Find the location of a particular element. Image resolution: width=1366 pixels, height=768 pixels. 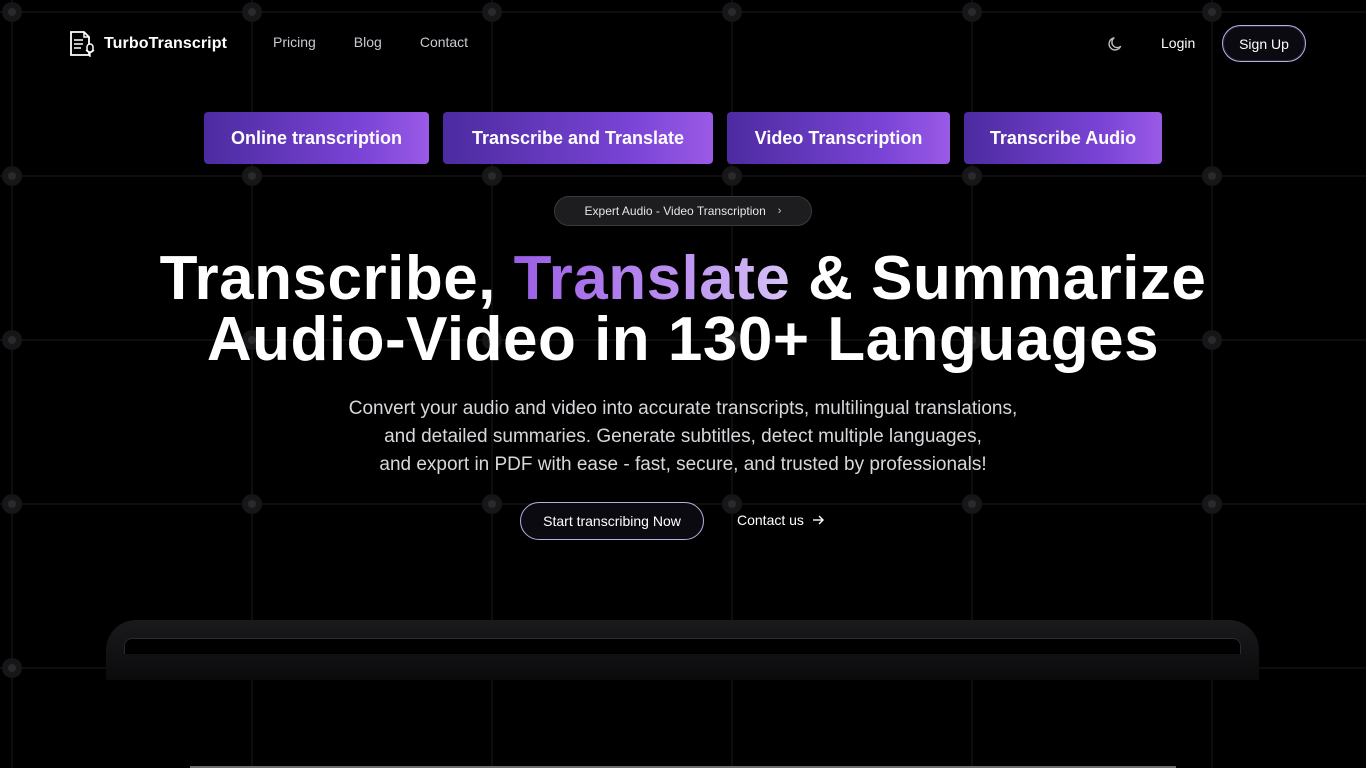

brand-logo: TurboTranscript is located at coordinates (147, 44).